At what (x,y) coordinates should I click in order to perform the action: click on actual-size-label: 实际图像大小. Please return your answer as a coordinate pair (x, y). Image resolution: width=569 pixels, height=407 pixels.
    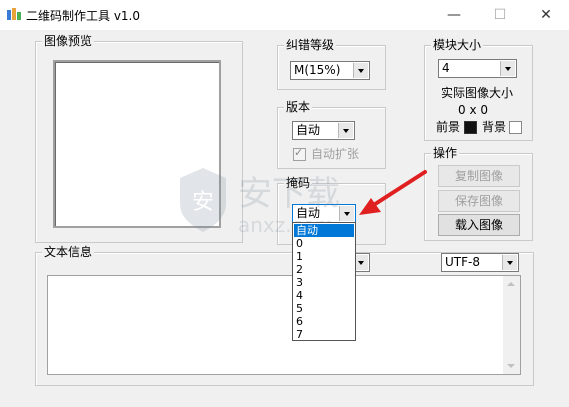
    Looking at the image, I should click on (477, 93).